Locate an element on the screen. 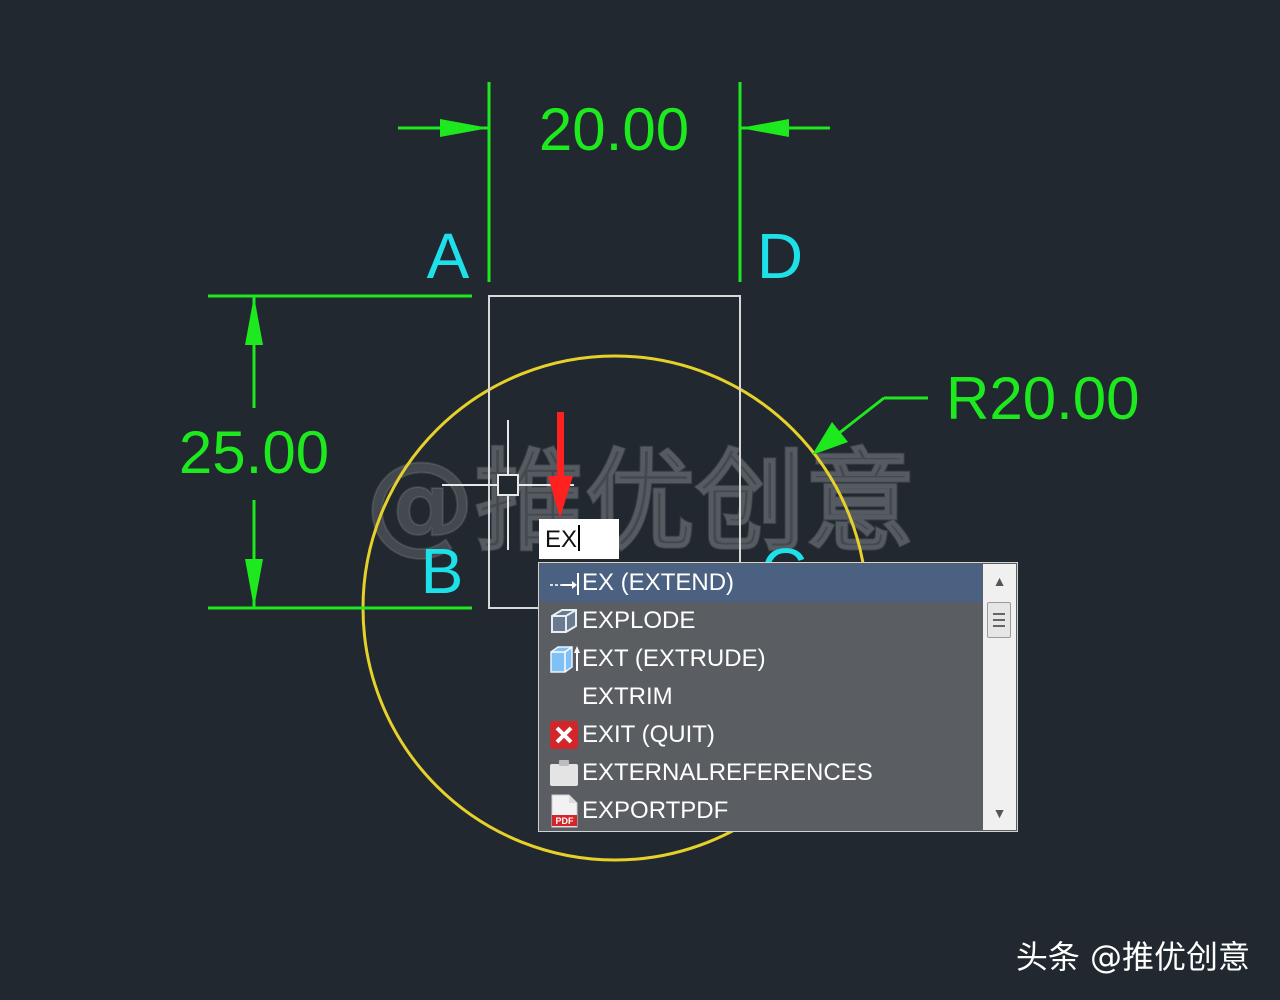 The height and width of the screenshot is (1000, 1280). autocomplete-item-exit: EXIT (QUIT) is located at coordinates (761, 735).